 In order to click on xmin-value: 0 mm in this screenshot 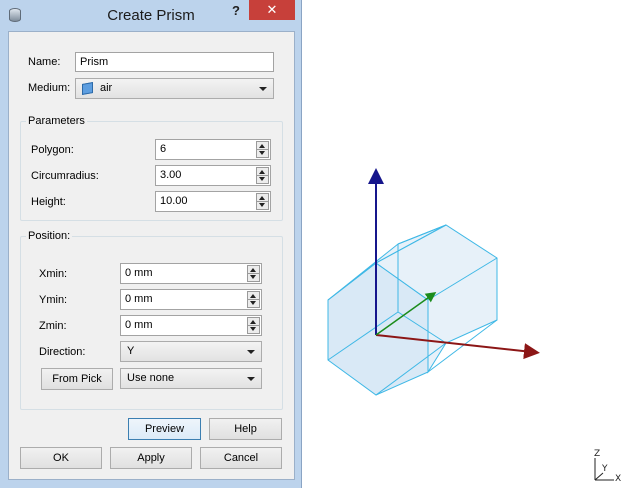, I will do `click(139, 273)`.